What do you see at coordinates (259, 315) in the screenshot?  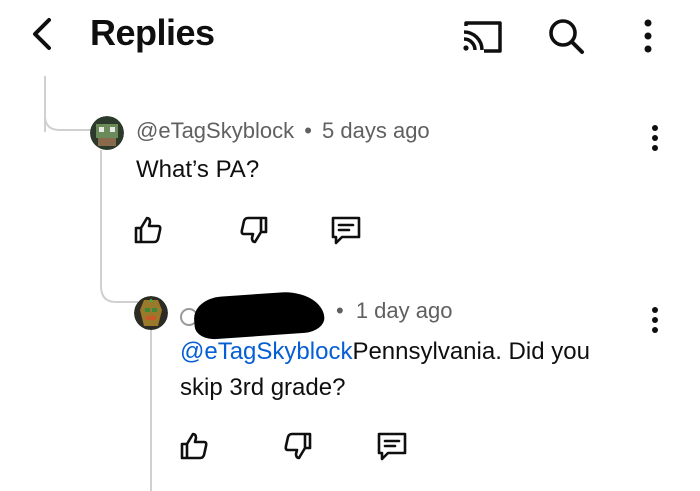 I see `redaction-mark` at bounding box center [259, 315].